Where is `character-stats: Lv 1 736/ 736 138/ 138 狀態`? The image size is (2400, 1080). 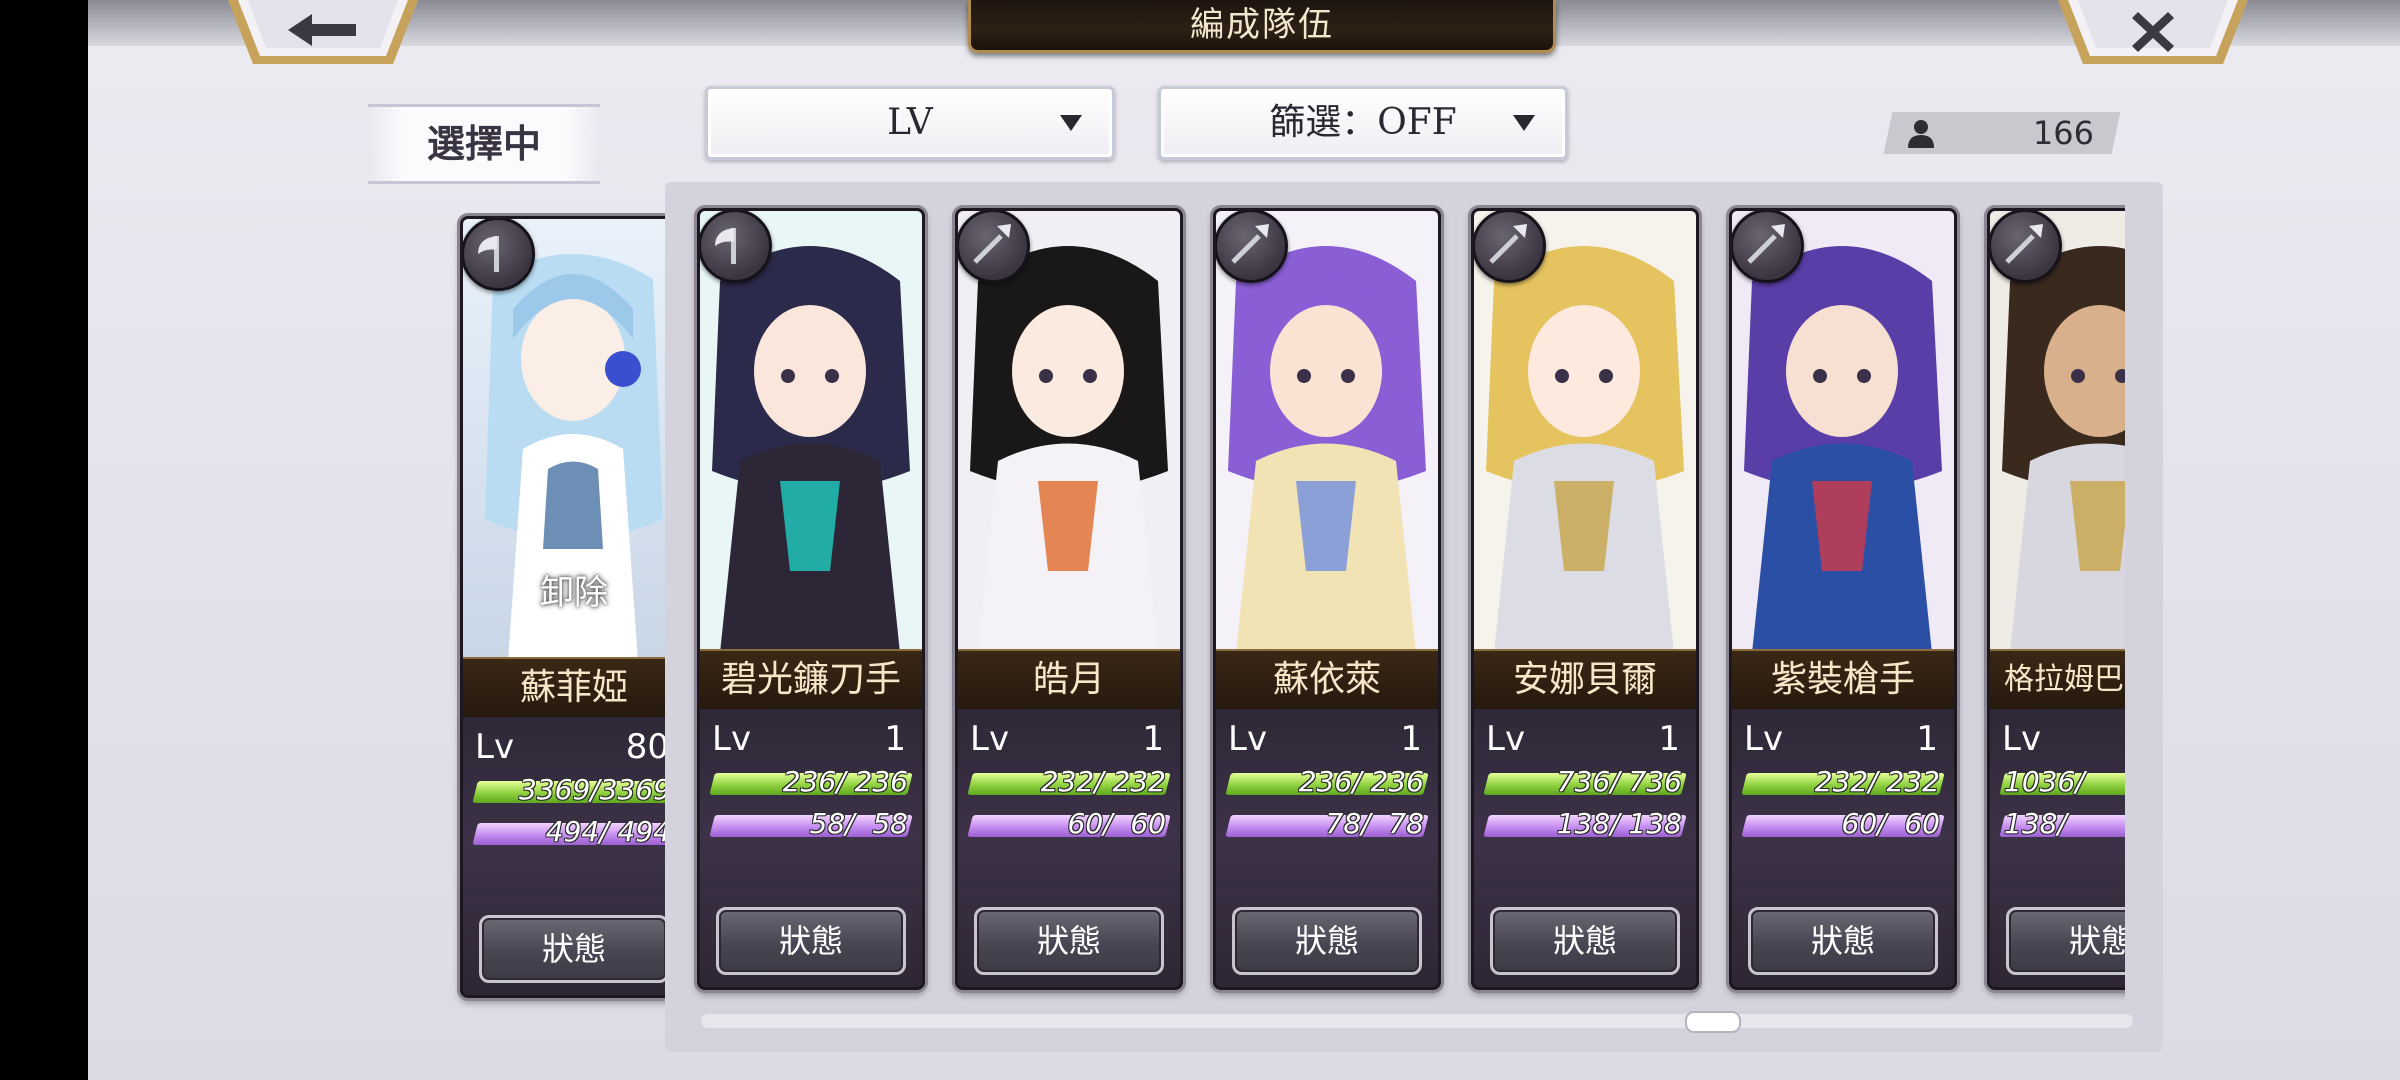
character-stats: Lv 1 736/ 736 138/ 138 狀態 is located at coordinates (1585, 848).